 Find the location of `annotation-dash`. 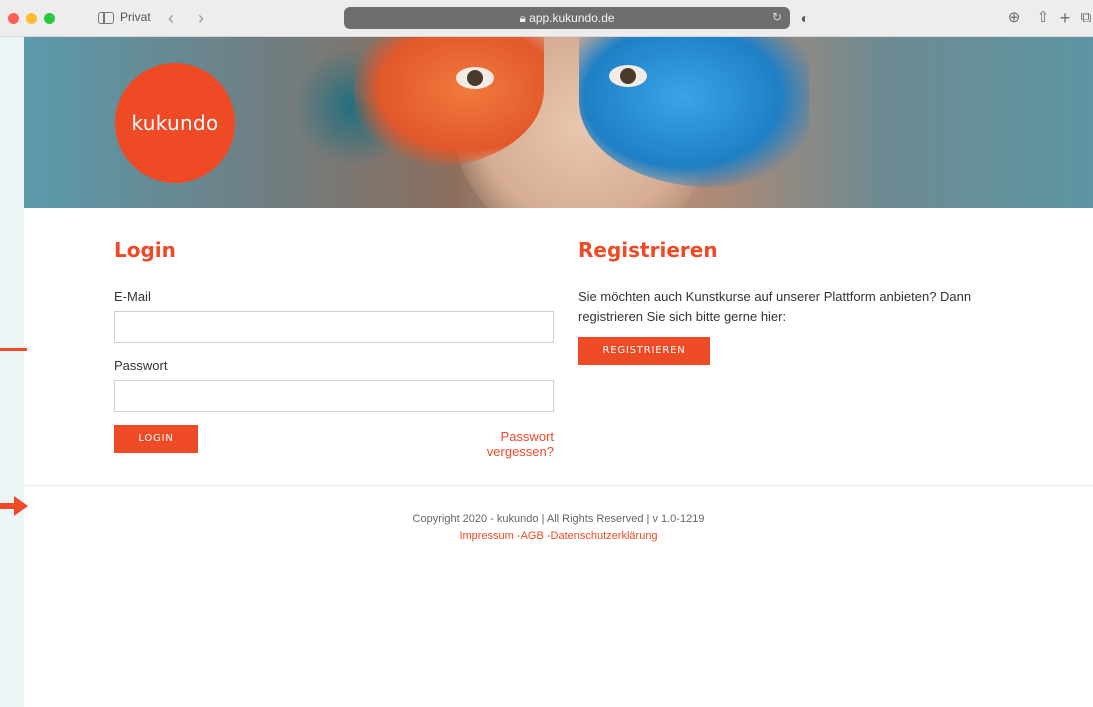

annotation-dash is located at coordinates (13, 349).